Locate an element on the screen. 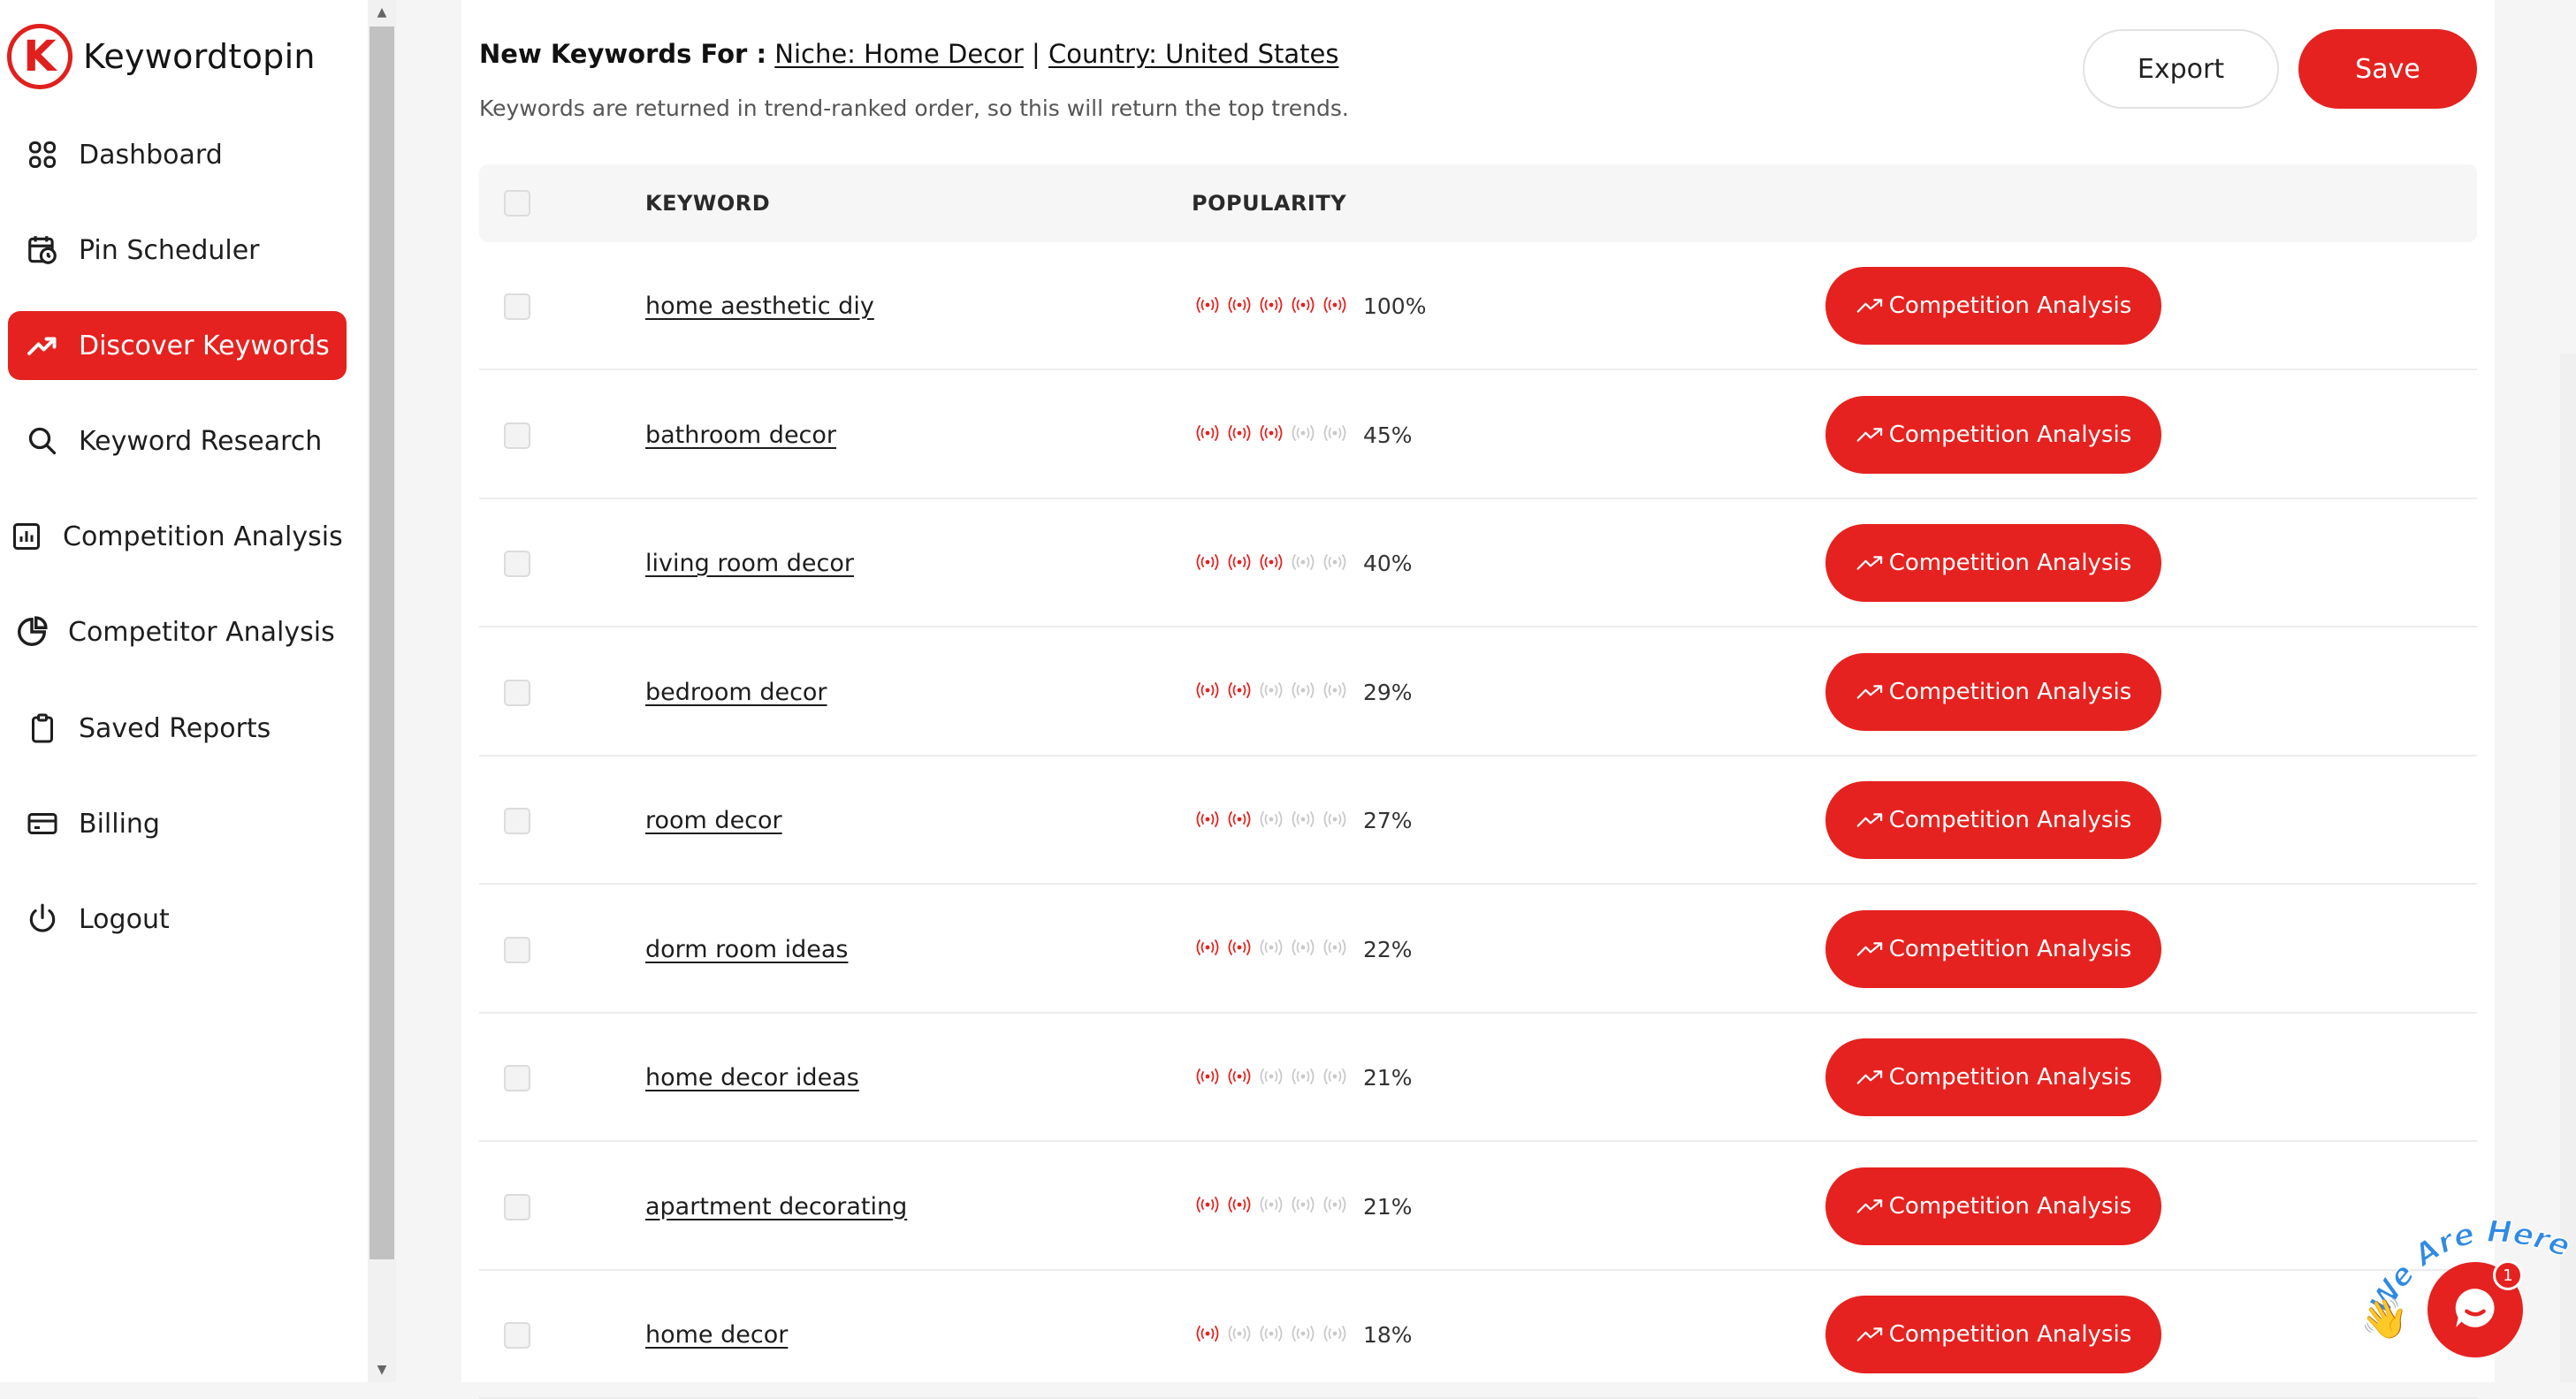 The image size is (2576, 1399). scroll-down-arrow-icon: ▼ is located at coordinates (382, 1369).